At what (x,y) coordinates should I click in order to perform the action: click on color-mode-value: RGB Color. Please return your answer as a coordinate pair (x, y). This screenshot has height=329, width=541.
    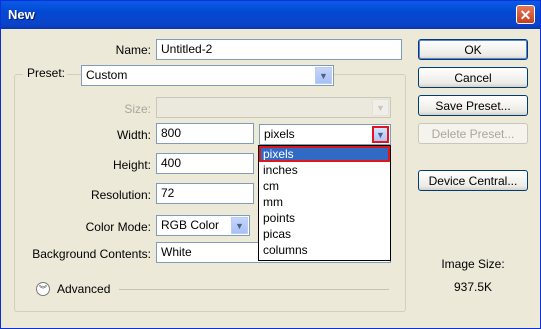
    Looking at the image, I should click on (190, 225).